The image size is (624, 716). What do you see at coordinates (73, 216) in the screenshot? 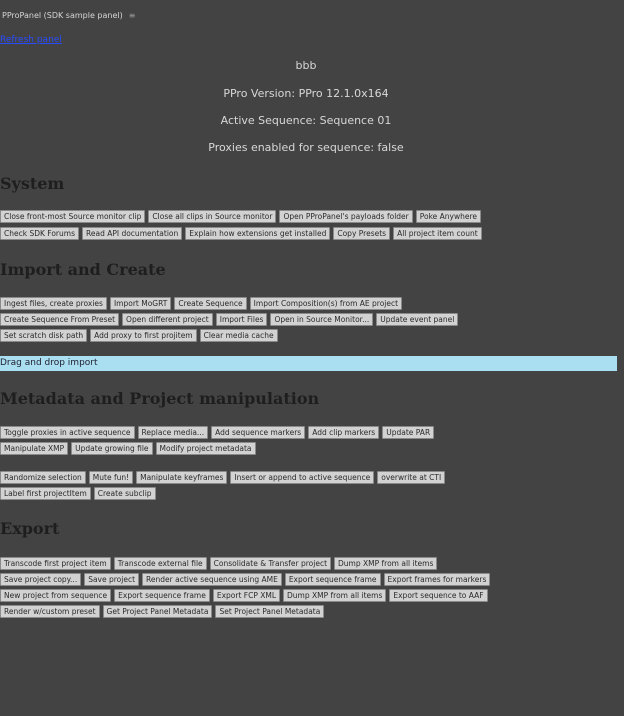
I see `close-front-most-source-monitor-clip-button: Close front-most Source monitor clip` at bounding box center [73, 216].